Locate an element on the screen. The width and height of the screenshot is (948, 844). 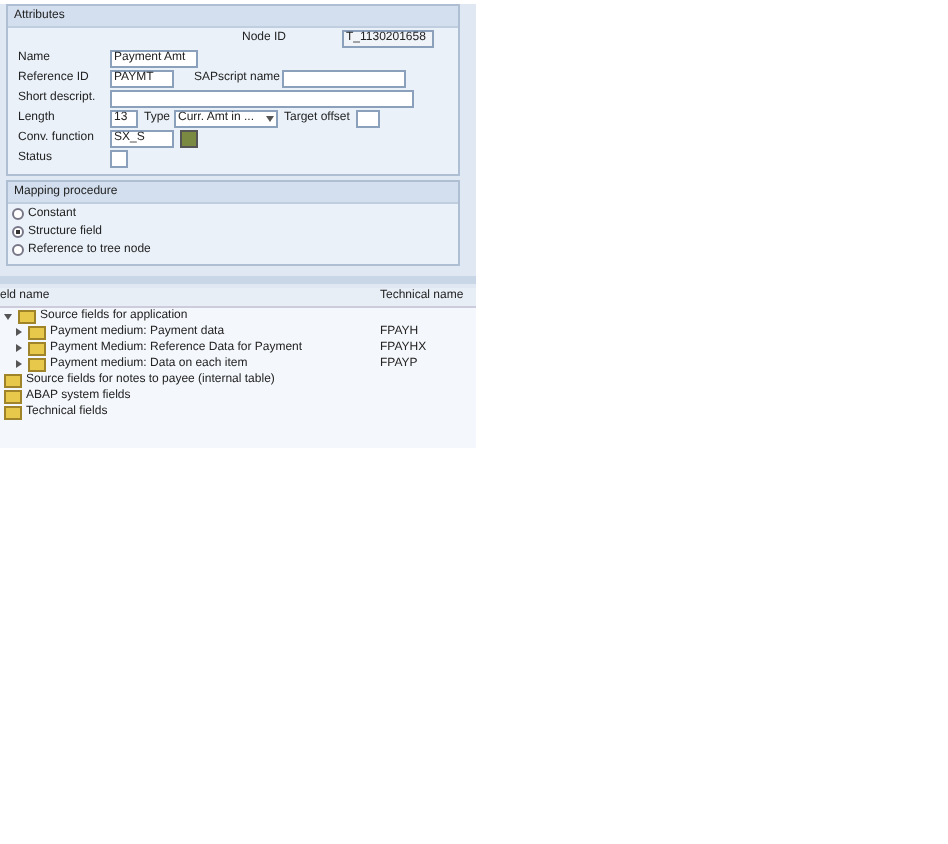
short-description-field is located at coordinates (262, 98).